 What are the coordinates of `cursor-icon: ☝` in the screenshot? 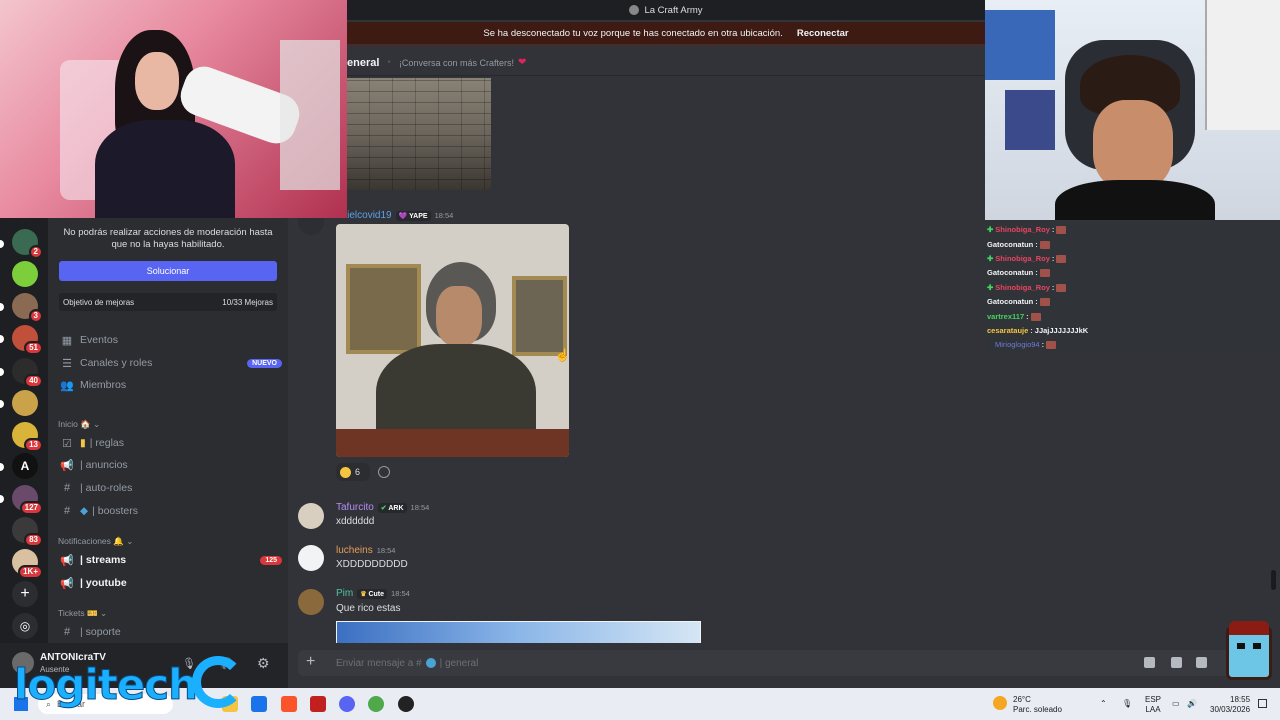 It's located at (562, 355).